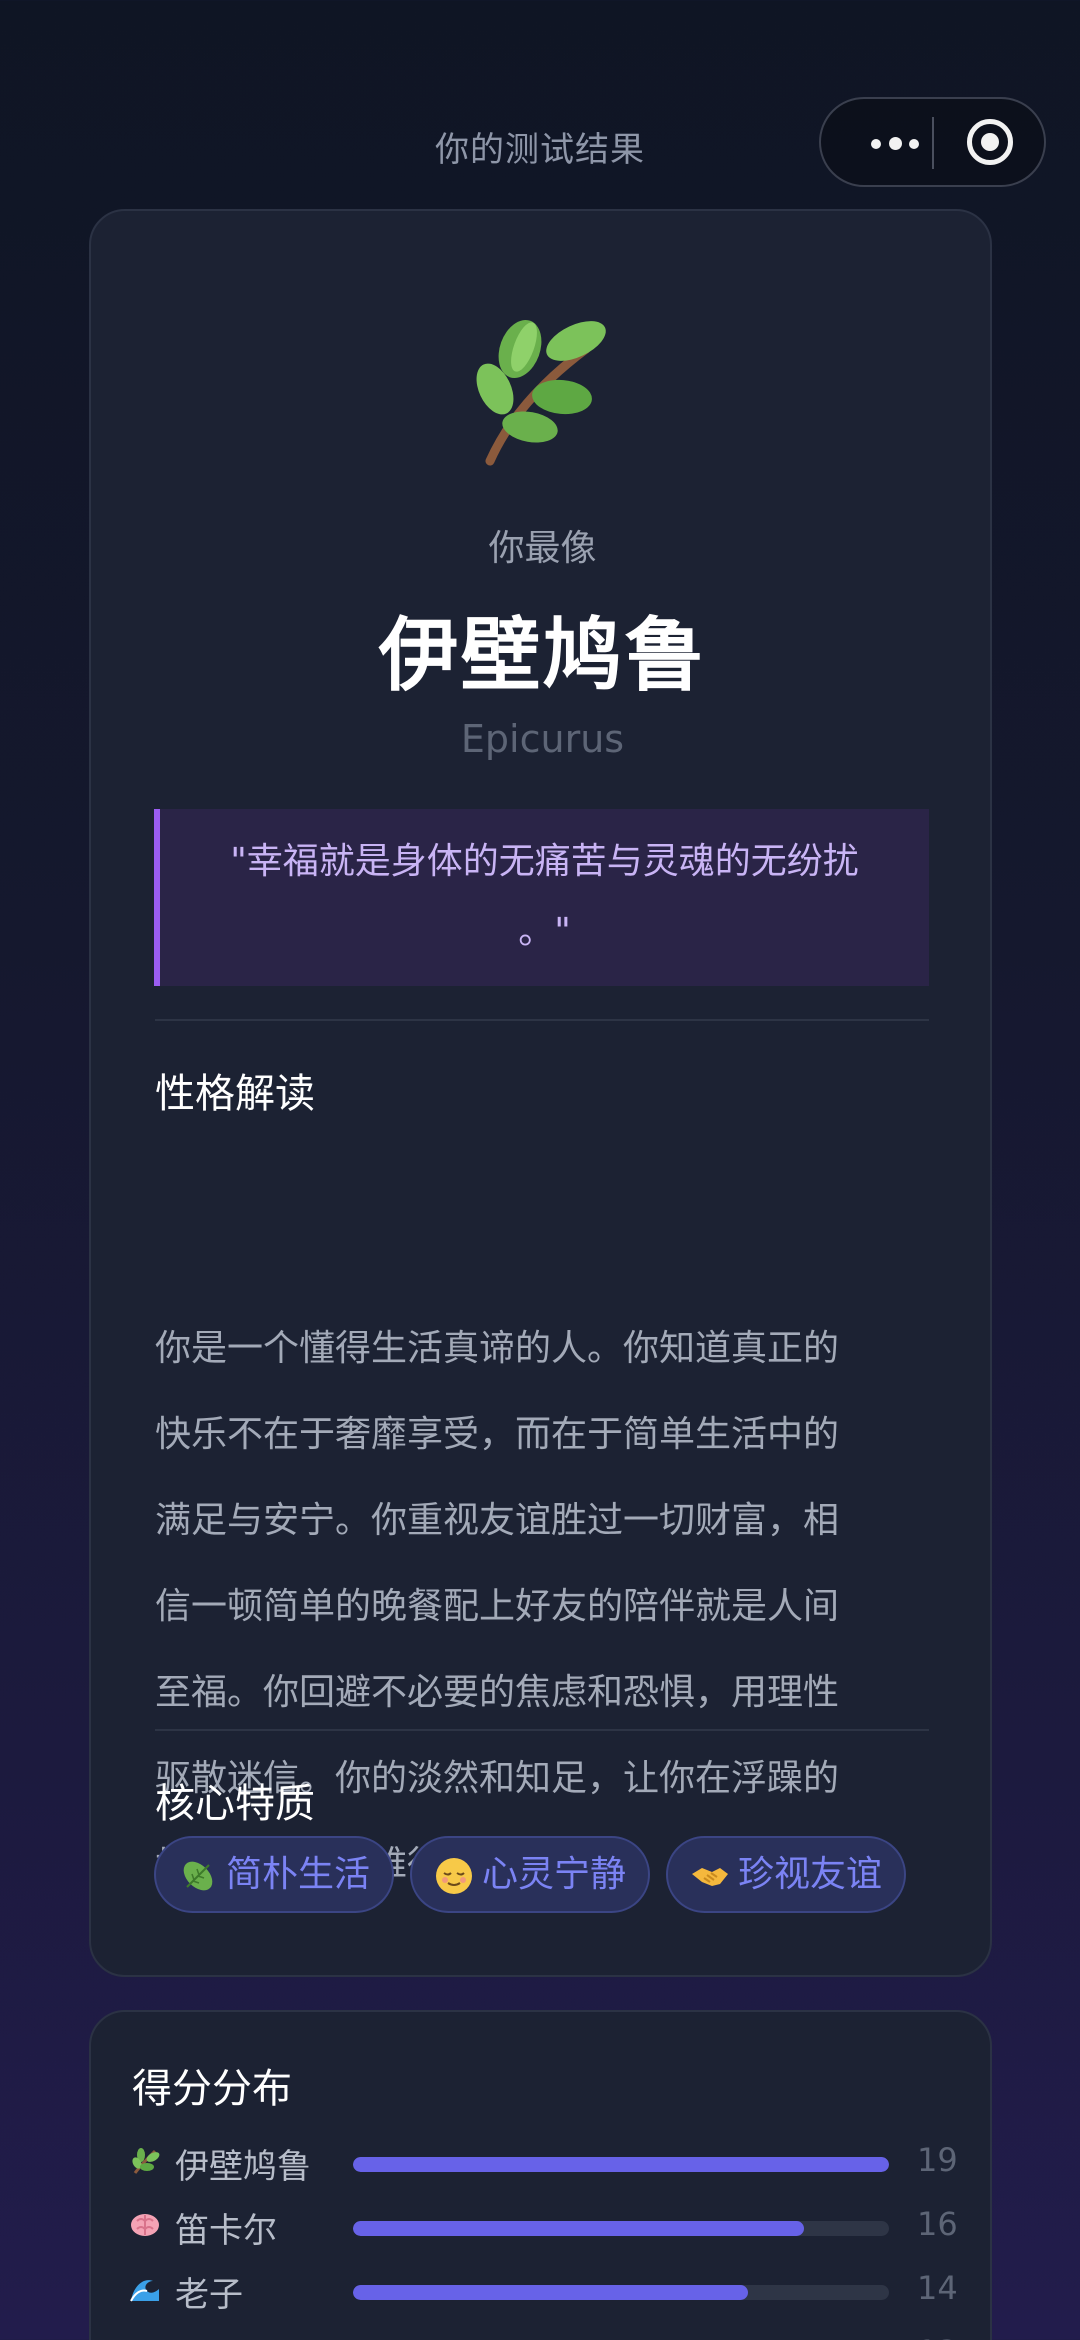  I want to click on trait-tag: 简朴生活, so click(274, 1874).